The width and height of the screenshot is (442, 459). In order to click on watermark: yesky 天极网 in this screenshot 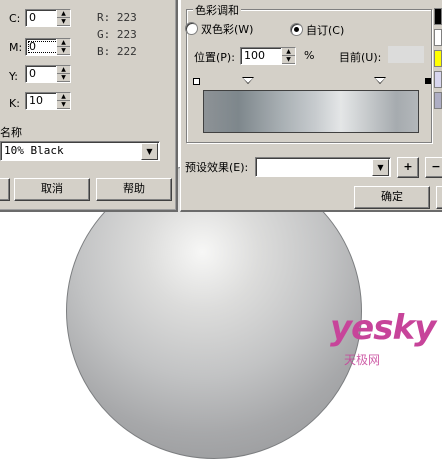, I will do `click(383, 342)`.